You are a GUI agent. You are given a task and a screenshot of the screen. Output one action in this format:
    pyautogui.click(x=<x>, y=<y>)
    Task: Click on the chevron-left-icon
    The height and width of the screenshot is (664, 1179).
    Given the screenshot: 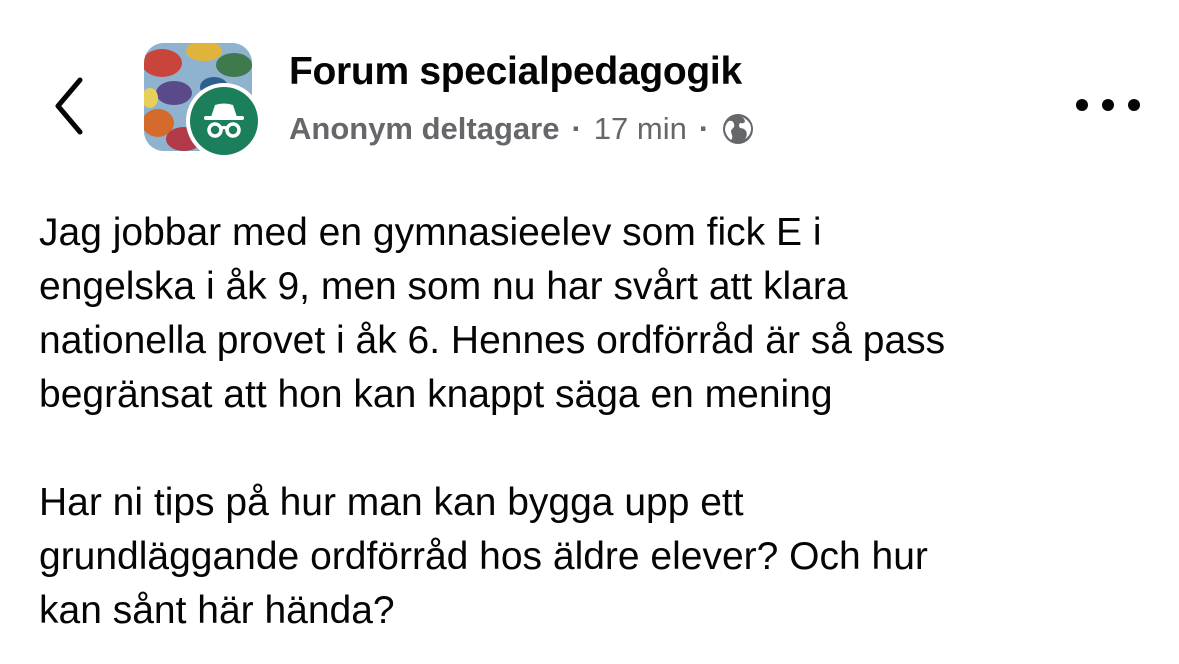 What is the action you would take?
    pyautogui.click(x=69, y=106)
    